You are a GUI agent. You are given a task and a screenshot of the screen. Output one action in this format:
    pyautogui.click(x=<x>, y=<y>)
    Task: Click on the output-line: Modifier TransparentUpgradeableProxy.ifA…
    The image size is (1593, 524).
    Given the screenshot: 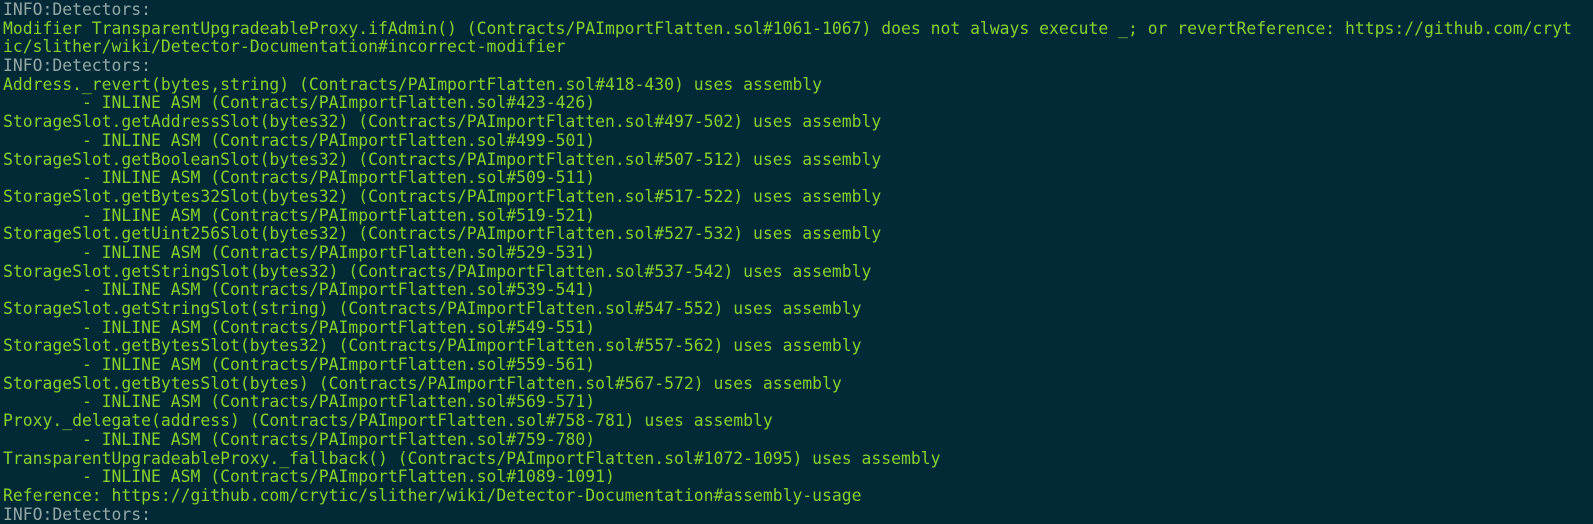 What is the action you would take?
    pyautogui.click(x=788, y=28)
    